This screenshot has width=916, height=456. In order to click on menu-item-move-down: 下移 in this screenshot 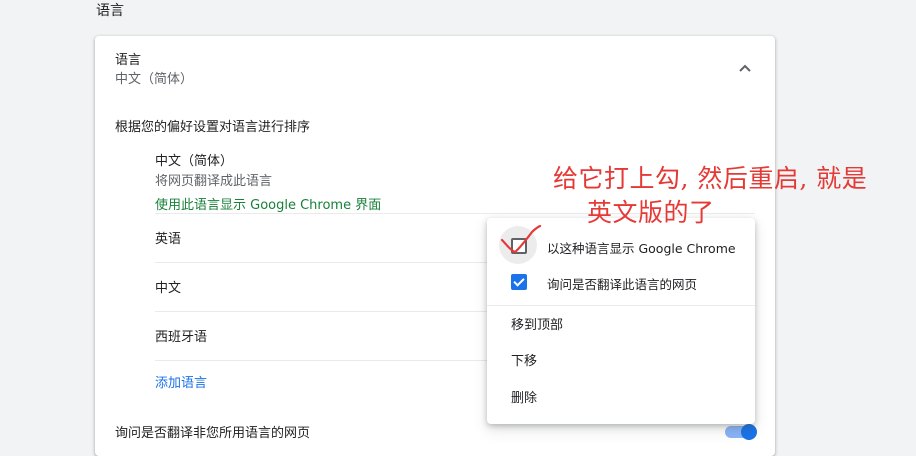, I will do `click(524, 359)`.